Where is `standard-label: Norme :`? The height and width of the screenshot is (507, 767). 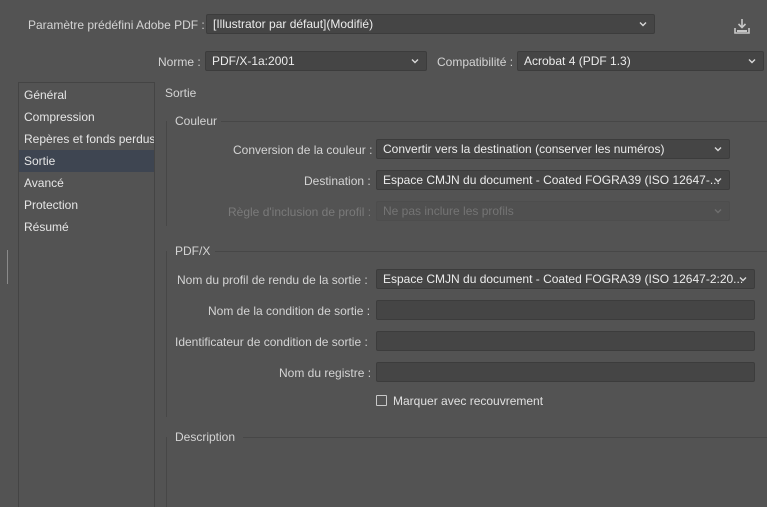
standard-label: Norme : is located at coordinates (179, 62).